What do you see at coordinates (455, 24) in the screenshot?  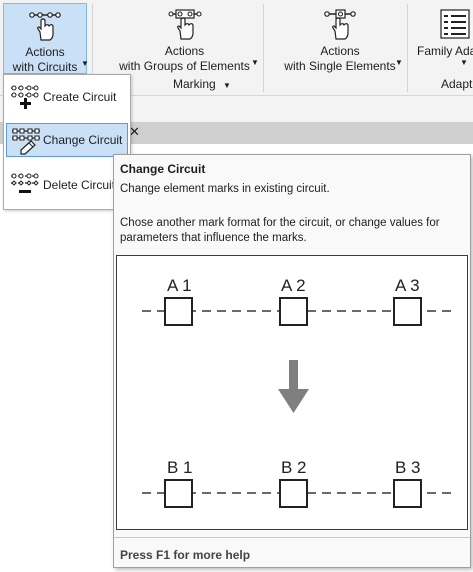 I see `family-list-icon` at bounding box center [455, 24].